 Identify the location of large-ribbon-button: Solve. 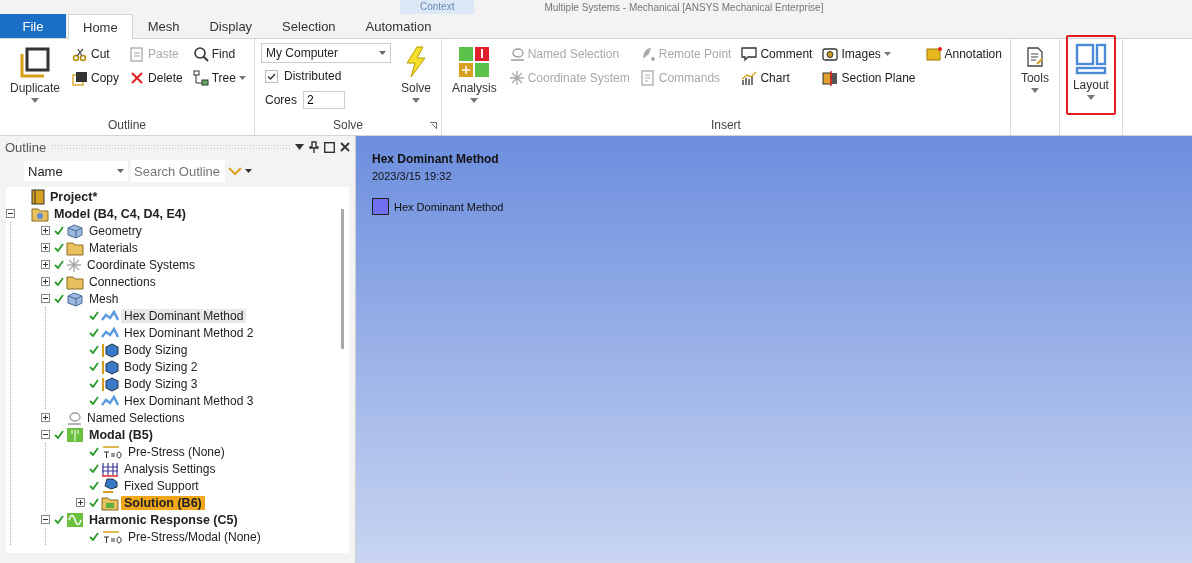
(415, 79).